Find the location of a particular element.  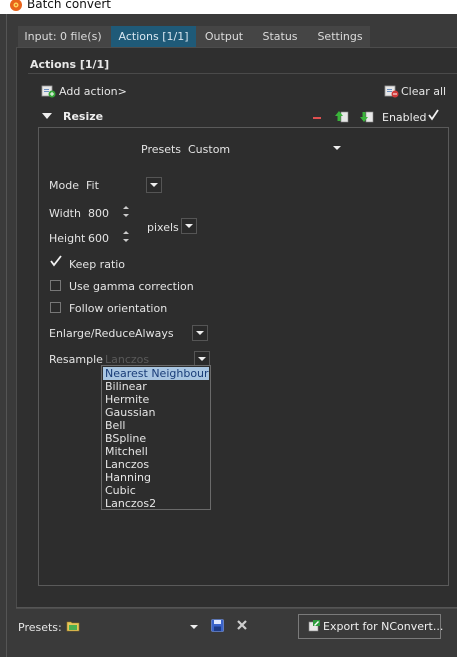

app-logo-icon is located at coordinates (16, 5).